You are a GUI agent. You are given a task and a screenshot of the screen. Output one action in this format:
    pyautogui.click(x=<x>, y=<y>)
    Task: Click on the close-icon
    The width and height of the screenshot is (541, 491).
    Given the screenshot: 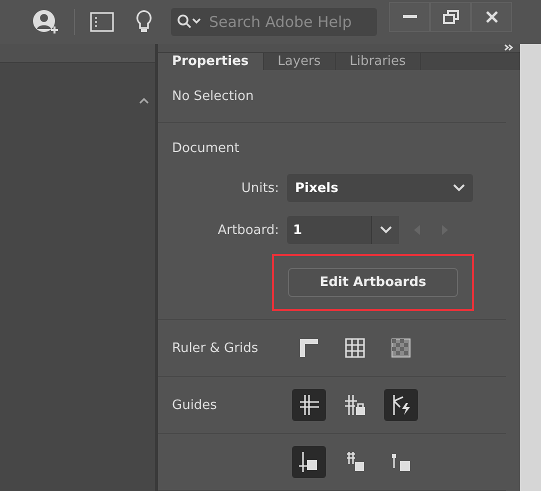 What is the action you would take?
    pyautogui.click(x=491, y=17)
    